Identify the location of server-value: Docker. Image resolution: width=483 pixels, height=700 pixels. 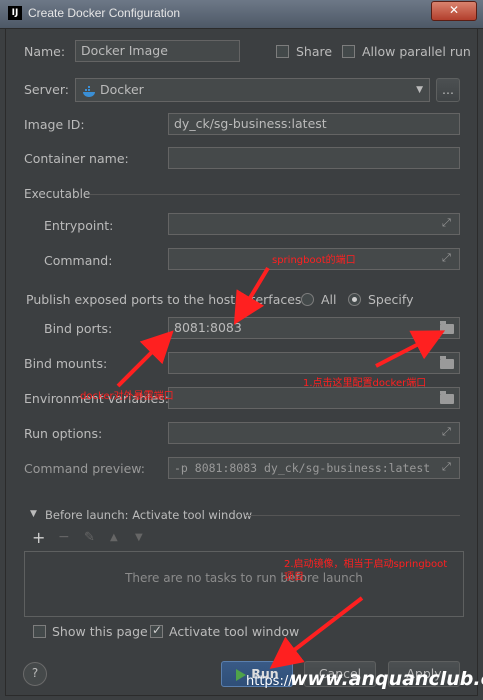
(122, 89).